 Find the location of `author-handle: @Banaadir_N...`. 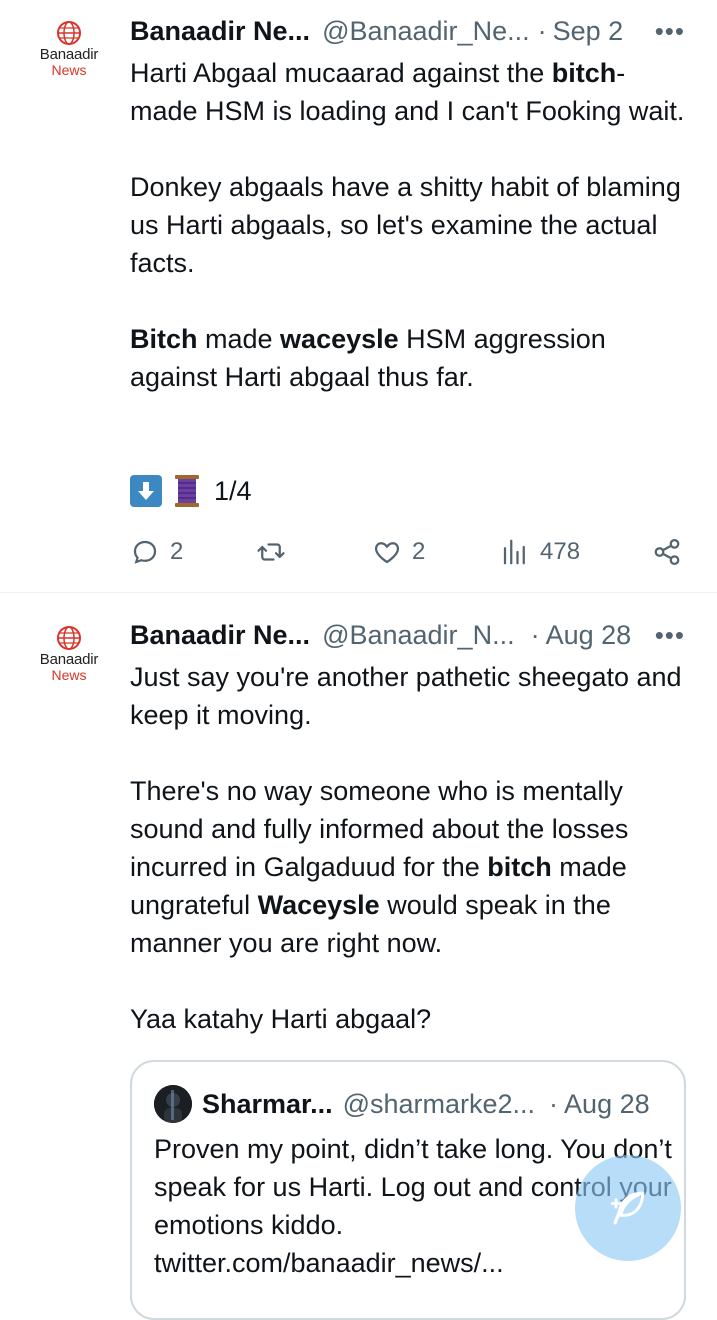

author-handle: @Banaadir_N... is located at coordinates (418, 635).